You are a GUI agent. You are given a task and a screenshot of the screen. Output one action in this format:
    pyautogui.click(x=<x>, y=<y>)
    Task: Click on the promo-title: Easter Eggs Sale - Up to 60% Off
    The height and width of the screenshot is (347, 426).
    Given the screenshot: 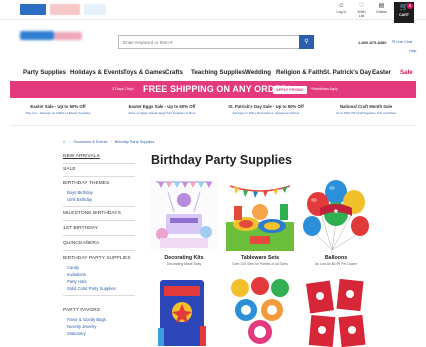 What is the action you would take?
    pyautogui.click(x=162, y=106)
    